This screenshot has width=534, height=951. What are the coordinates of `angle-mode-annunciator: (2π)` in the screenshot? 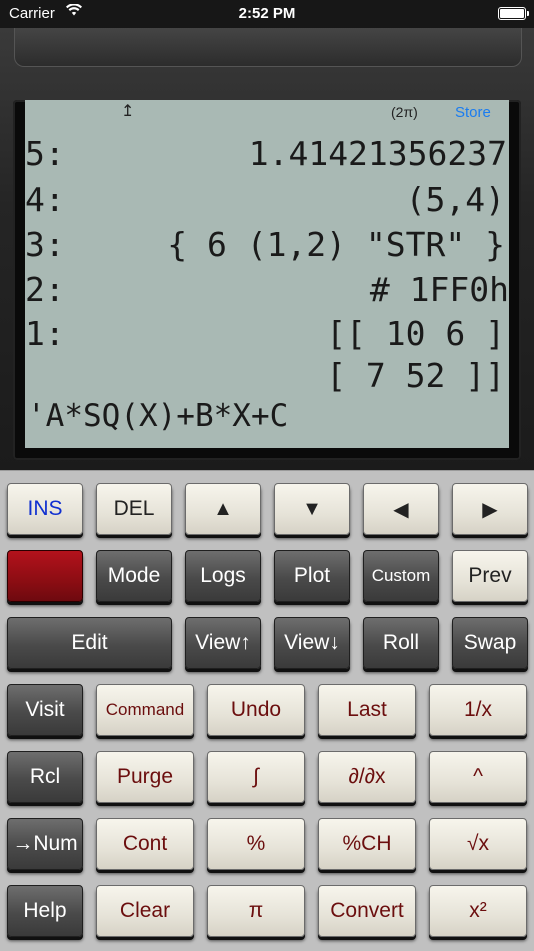 It's located at (404, 112).